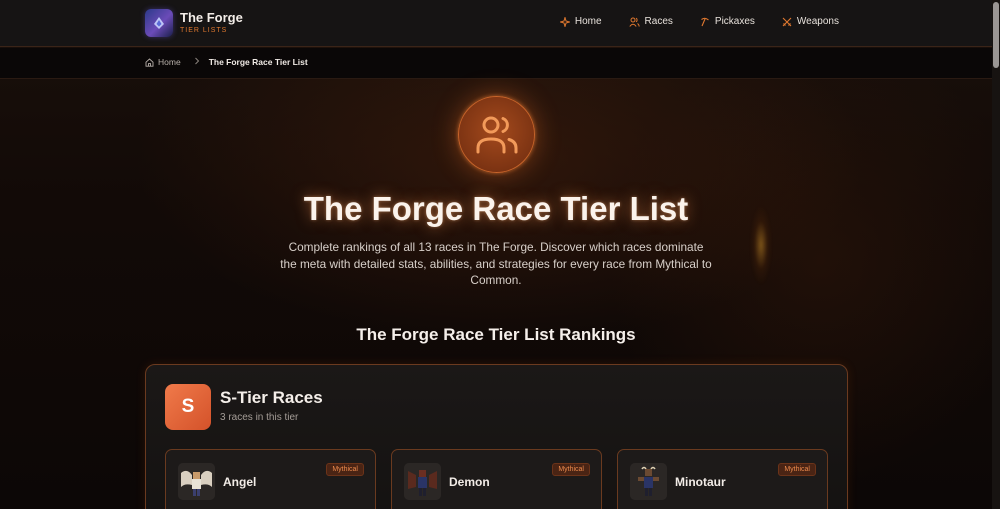 This screenshot has width=1000, height=509. I want to click on forge-logo-icon, so click(159, 23).